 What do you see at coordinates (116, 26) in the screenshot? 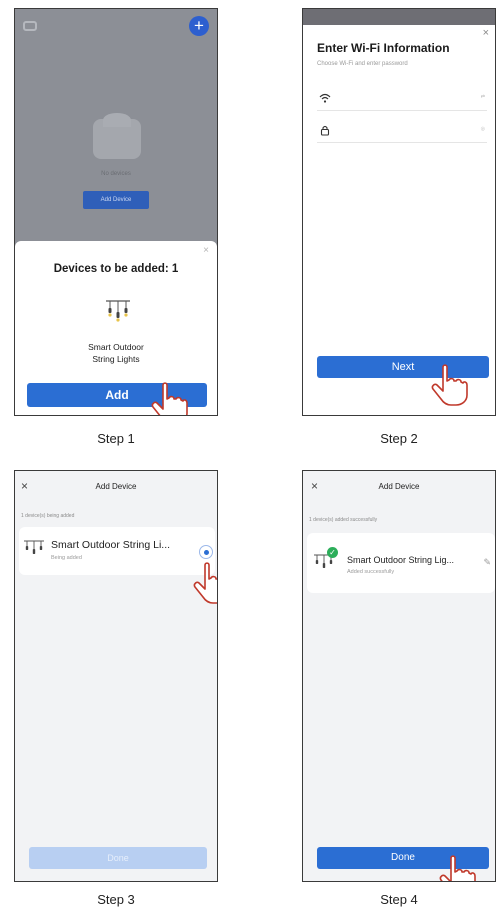
I see `home-topbar: +` at bounding box center [116, 26].